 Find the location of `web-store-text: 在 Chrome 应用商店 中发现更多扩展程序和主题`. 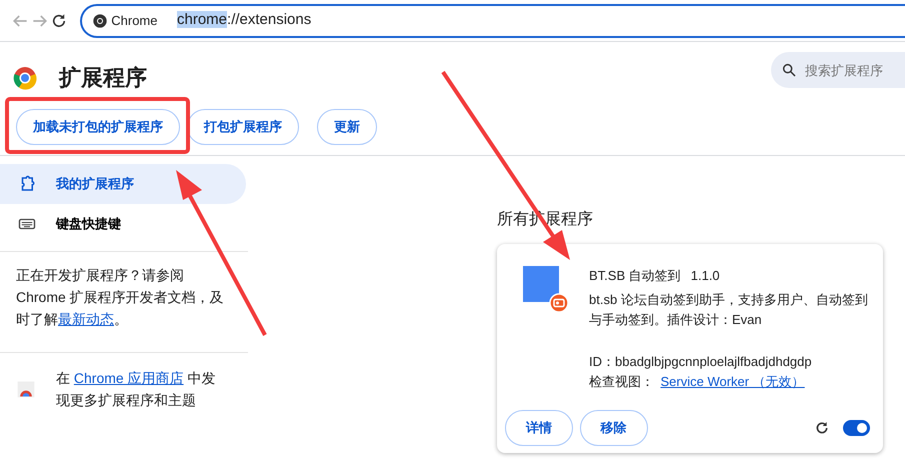

web-store-text: 在 Chrome 应用商店 中发现更多扩展程序和主题 is located at coordinates (136, 389).